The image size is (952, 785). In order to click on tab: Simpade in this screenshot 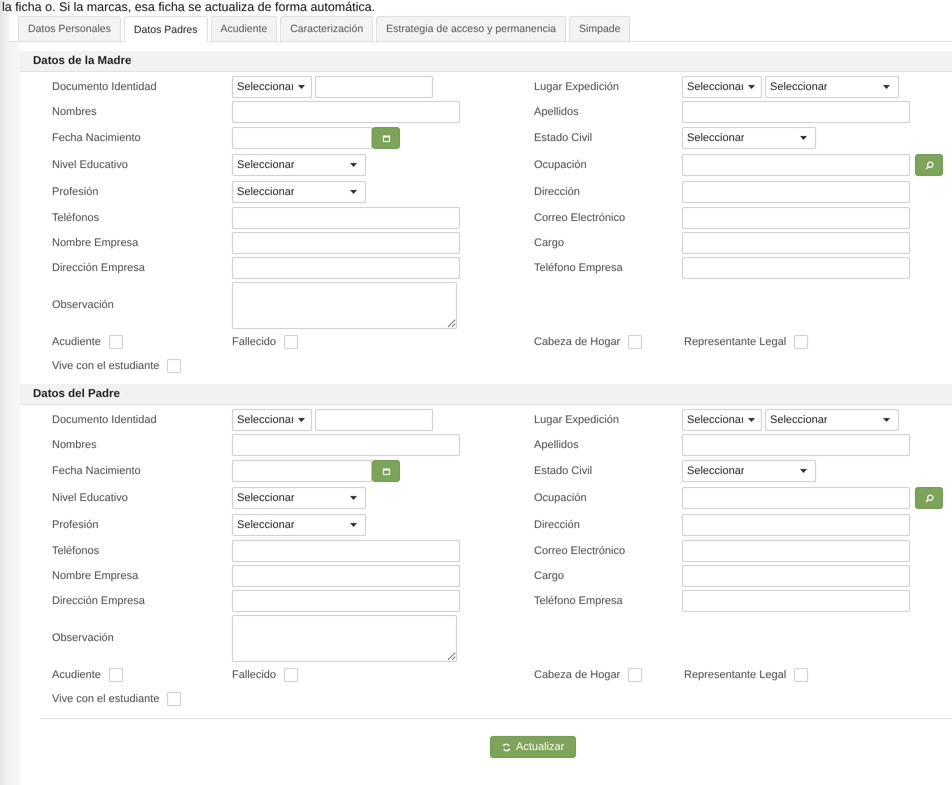, I will do `click(599, 28)`.